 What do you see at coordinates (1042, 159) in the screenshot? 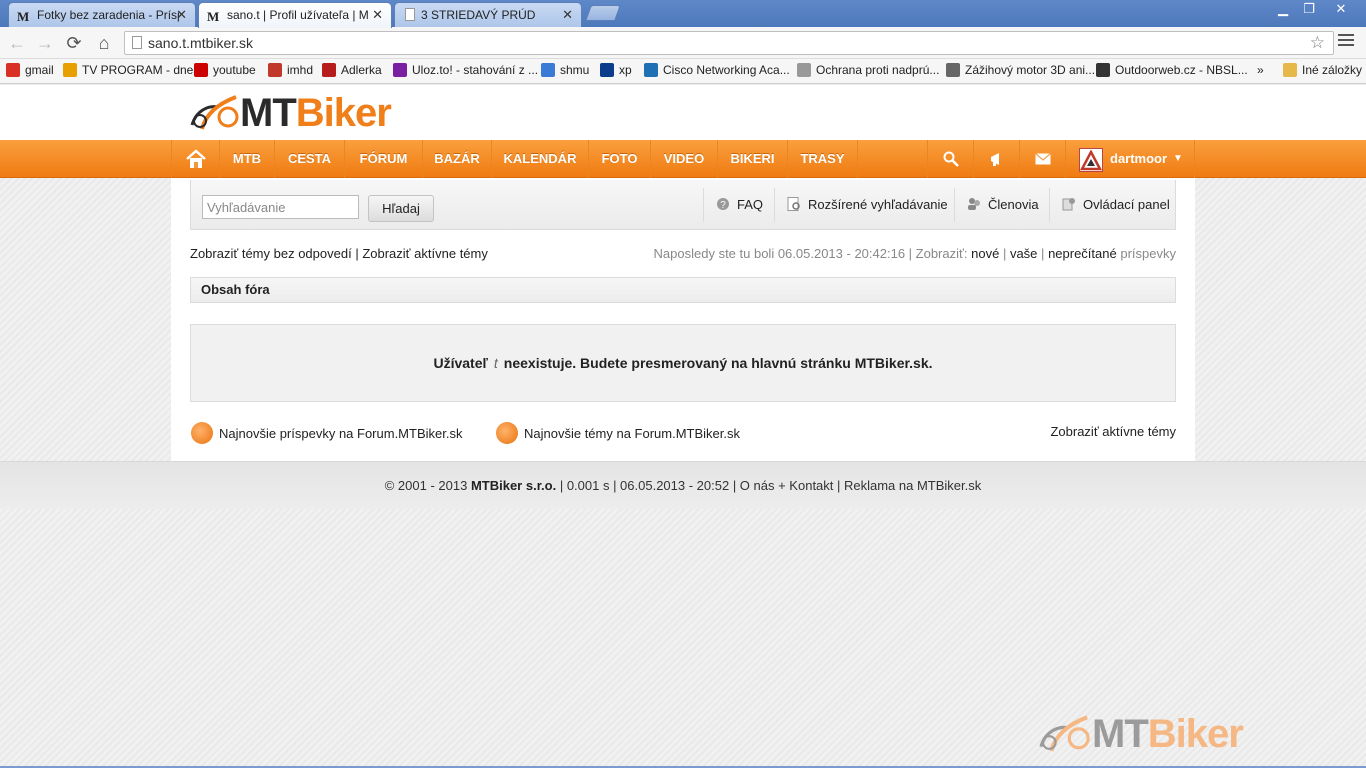
I see `nav-messages-button` at bounding box center [1042, 159].